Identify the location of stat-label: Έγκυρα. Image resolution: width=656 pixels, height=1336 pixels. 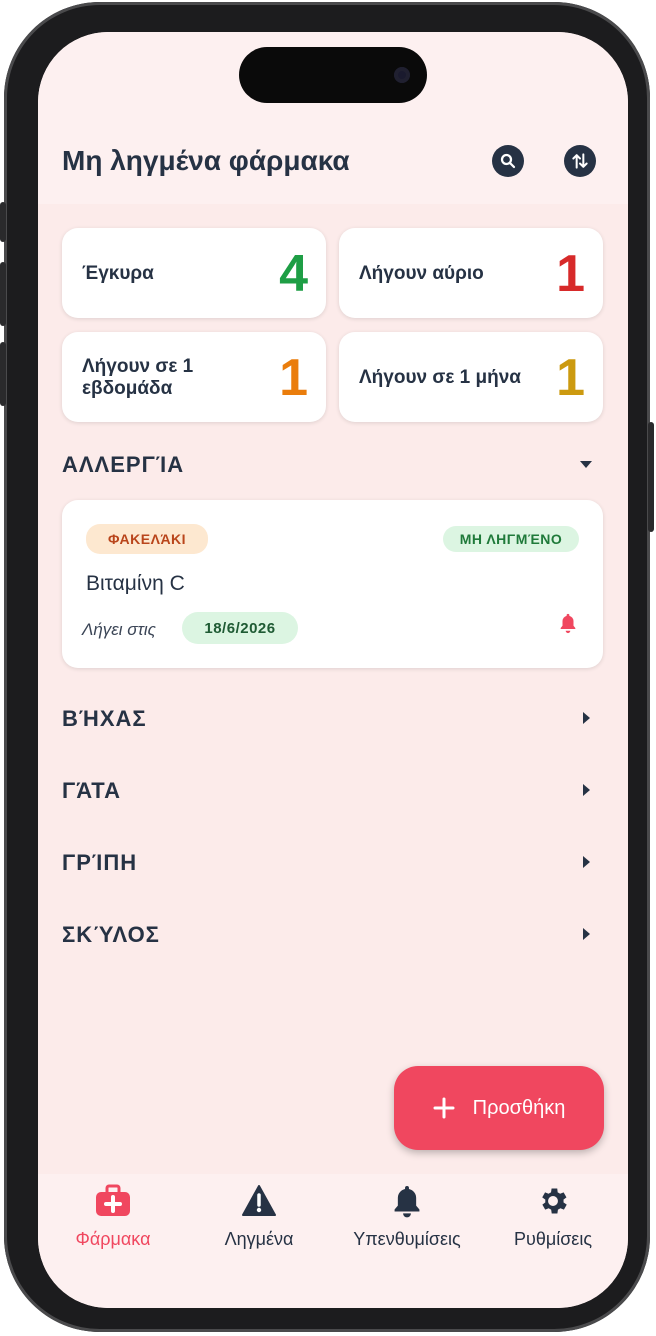
(118, 273).